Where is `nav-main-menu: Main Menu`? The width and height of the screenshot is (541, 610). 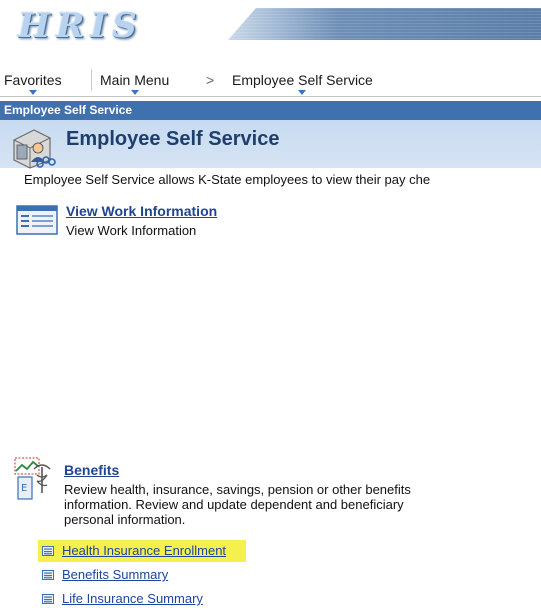 nav-main-menu: Main Menu is located at coordinates (135, 83).